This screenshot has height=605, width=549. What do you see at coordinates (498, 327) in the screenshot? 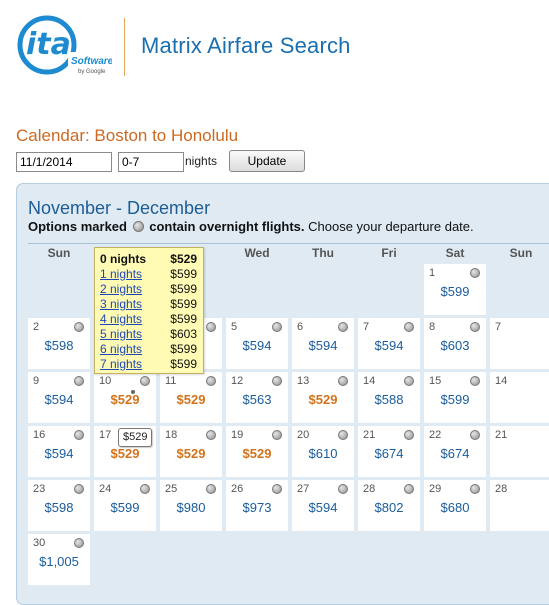
I see `day-number: 7` at bounding box center [498, 327].